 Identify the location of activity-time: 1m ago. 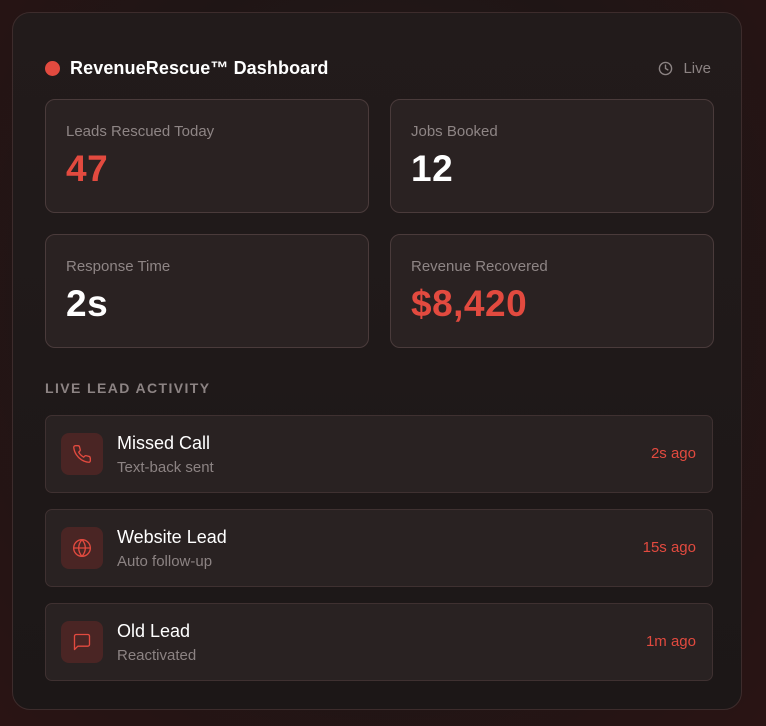
(670, 641).